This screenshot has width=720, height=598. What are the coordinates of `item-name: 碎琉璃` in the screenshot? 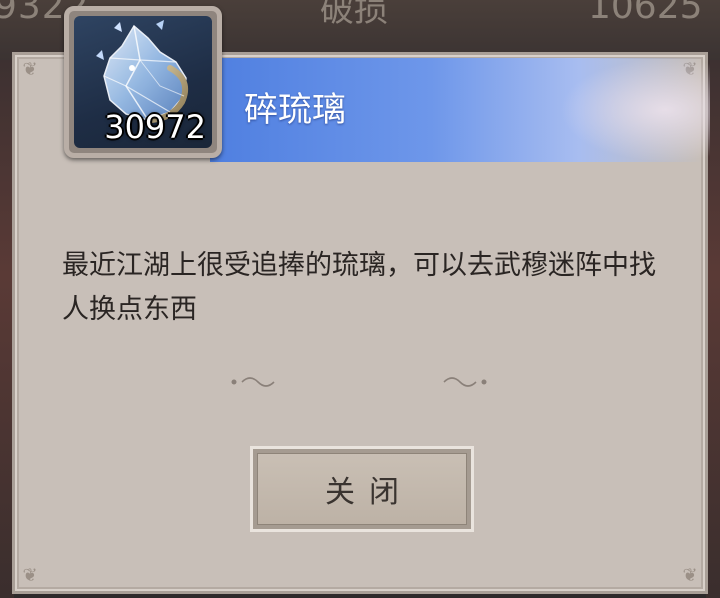 It's located at (295, 110).